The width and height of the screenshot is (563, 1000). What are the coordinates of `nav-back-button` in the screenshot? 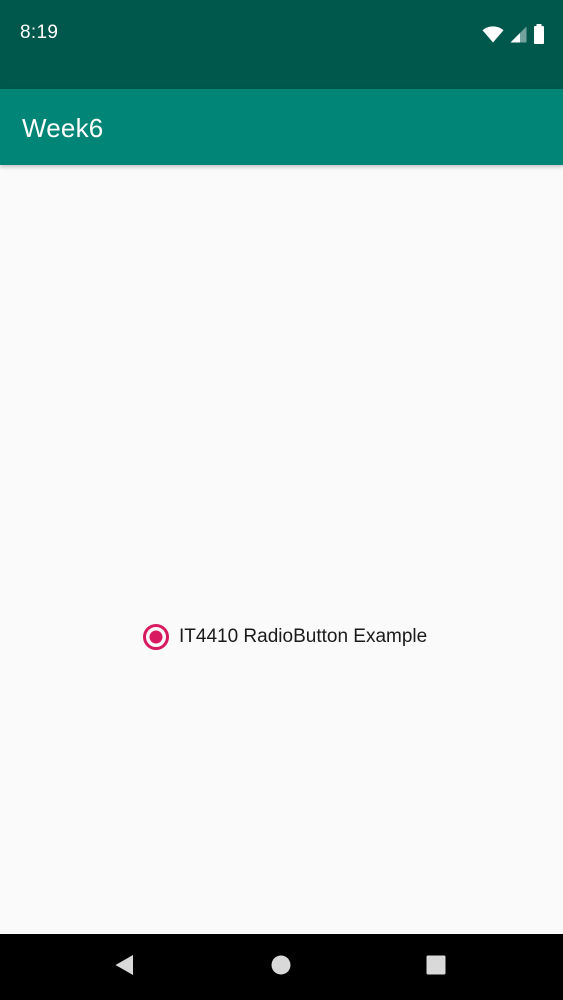 It's located at (124, 967).